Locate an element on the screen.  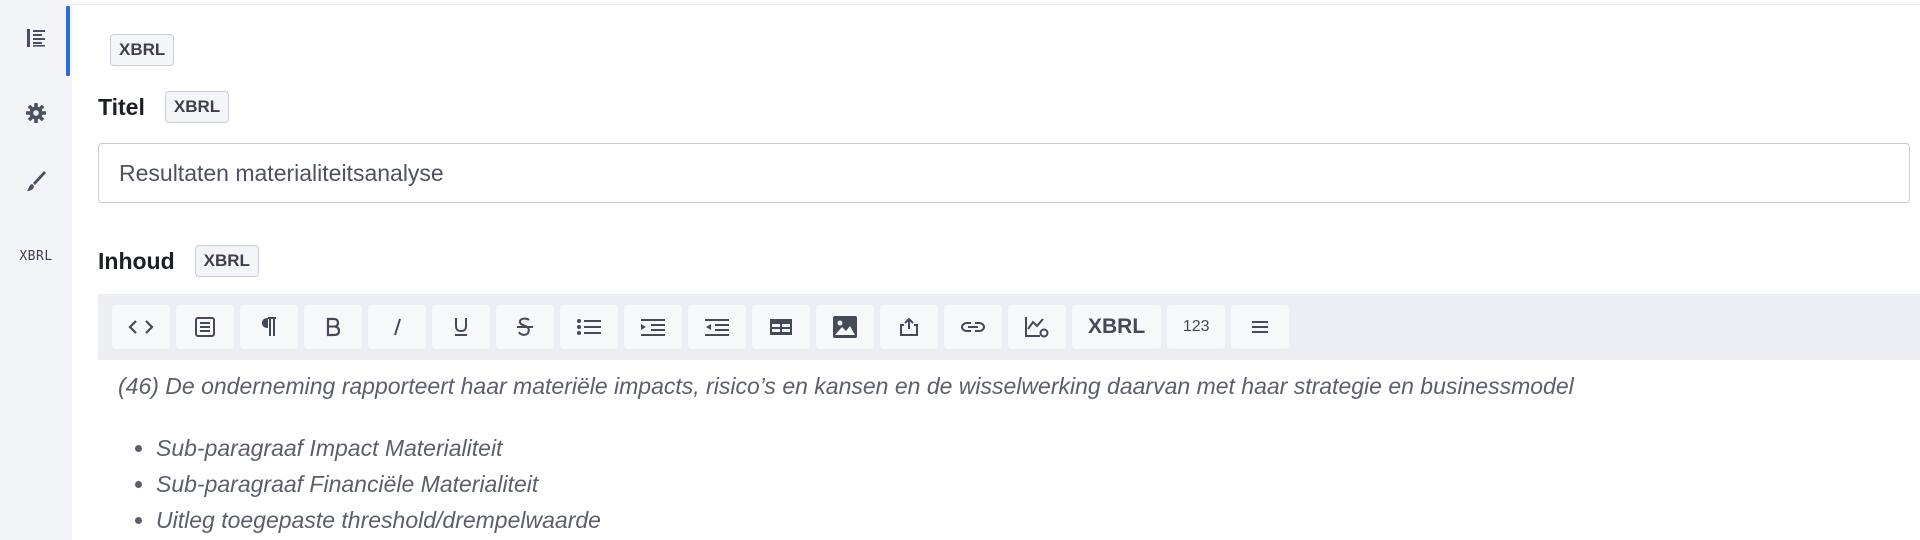
menu-icon is located at coordinates (1260, 327).